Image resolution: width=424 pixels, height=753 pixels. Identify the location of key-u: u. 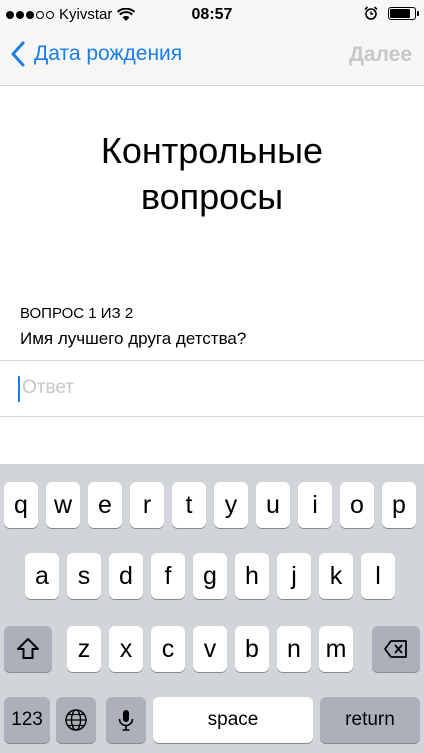
(273, 505).